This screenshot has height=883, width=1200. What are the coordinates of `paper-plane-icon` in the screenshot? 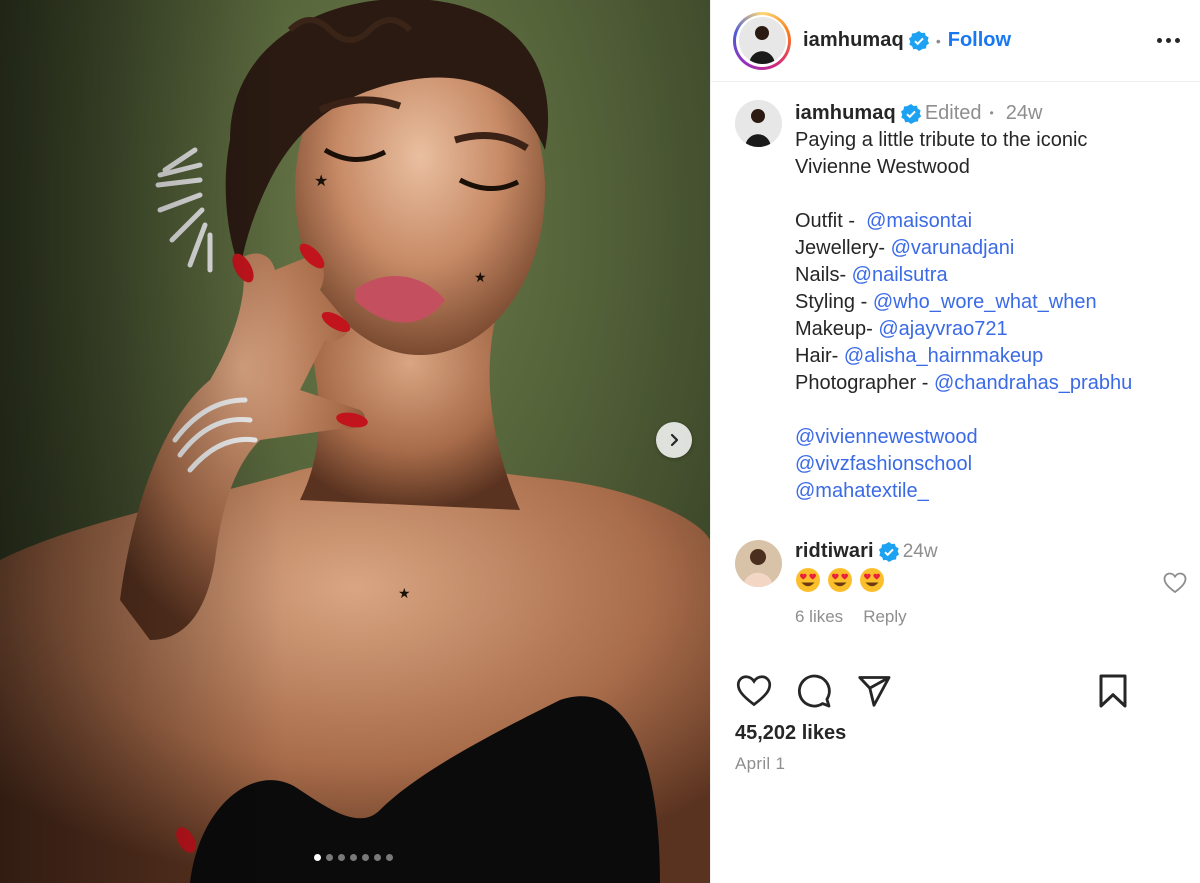 It's located at (874, 691).